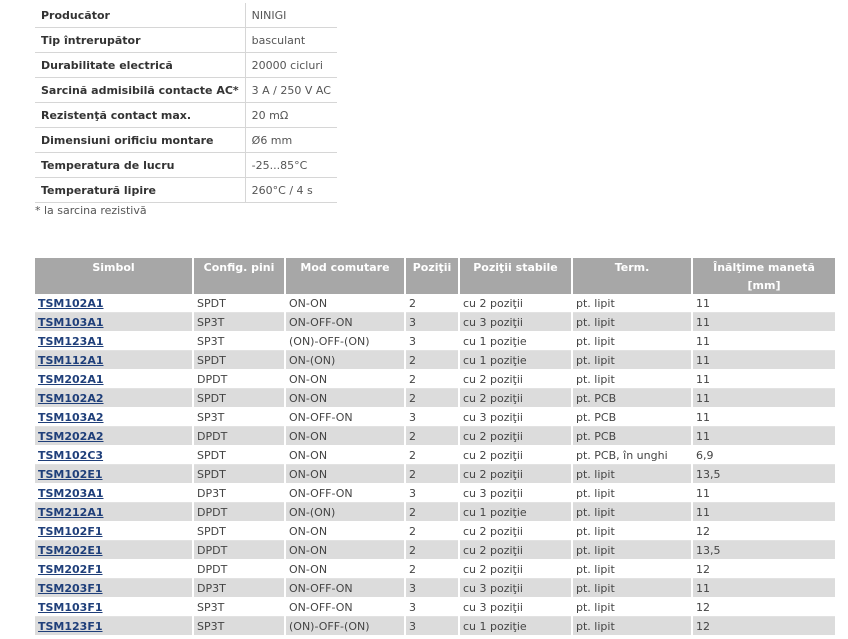  What do you see at coordinates (140, 190) in the screenshot?
I see `spec-label: Temperatură lipire` at bounding box center [140, 190].